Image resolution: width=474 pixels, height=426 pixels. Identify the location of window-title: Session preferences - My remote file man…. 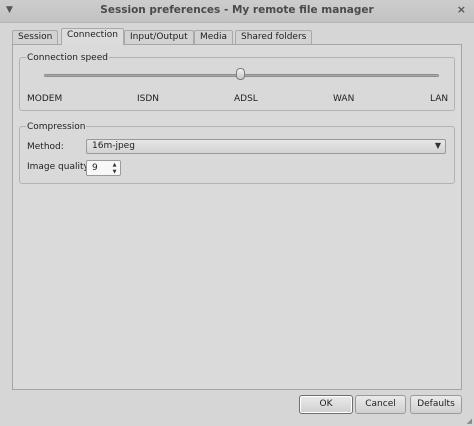
(237, 10).